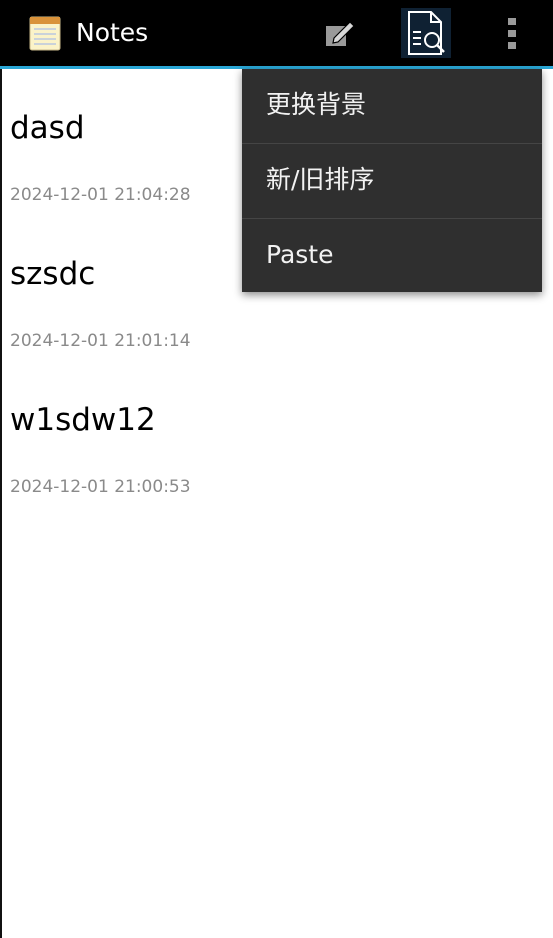  Describe the element at coordinates (100, 487) in the screenshot. I see `note-date: 2024-12-01 21:00:53` at that location.